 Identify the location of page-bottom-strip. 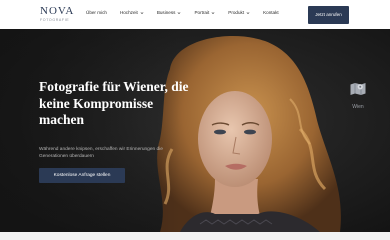
(195, 236).